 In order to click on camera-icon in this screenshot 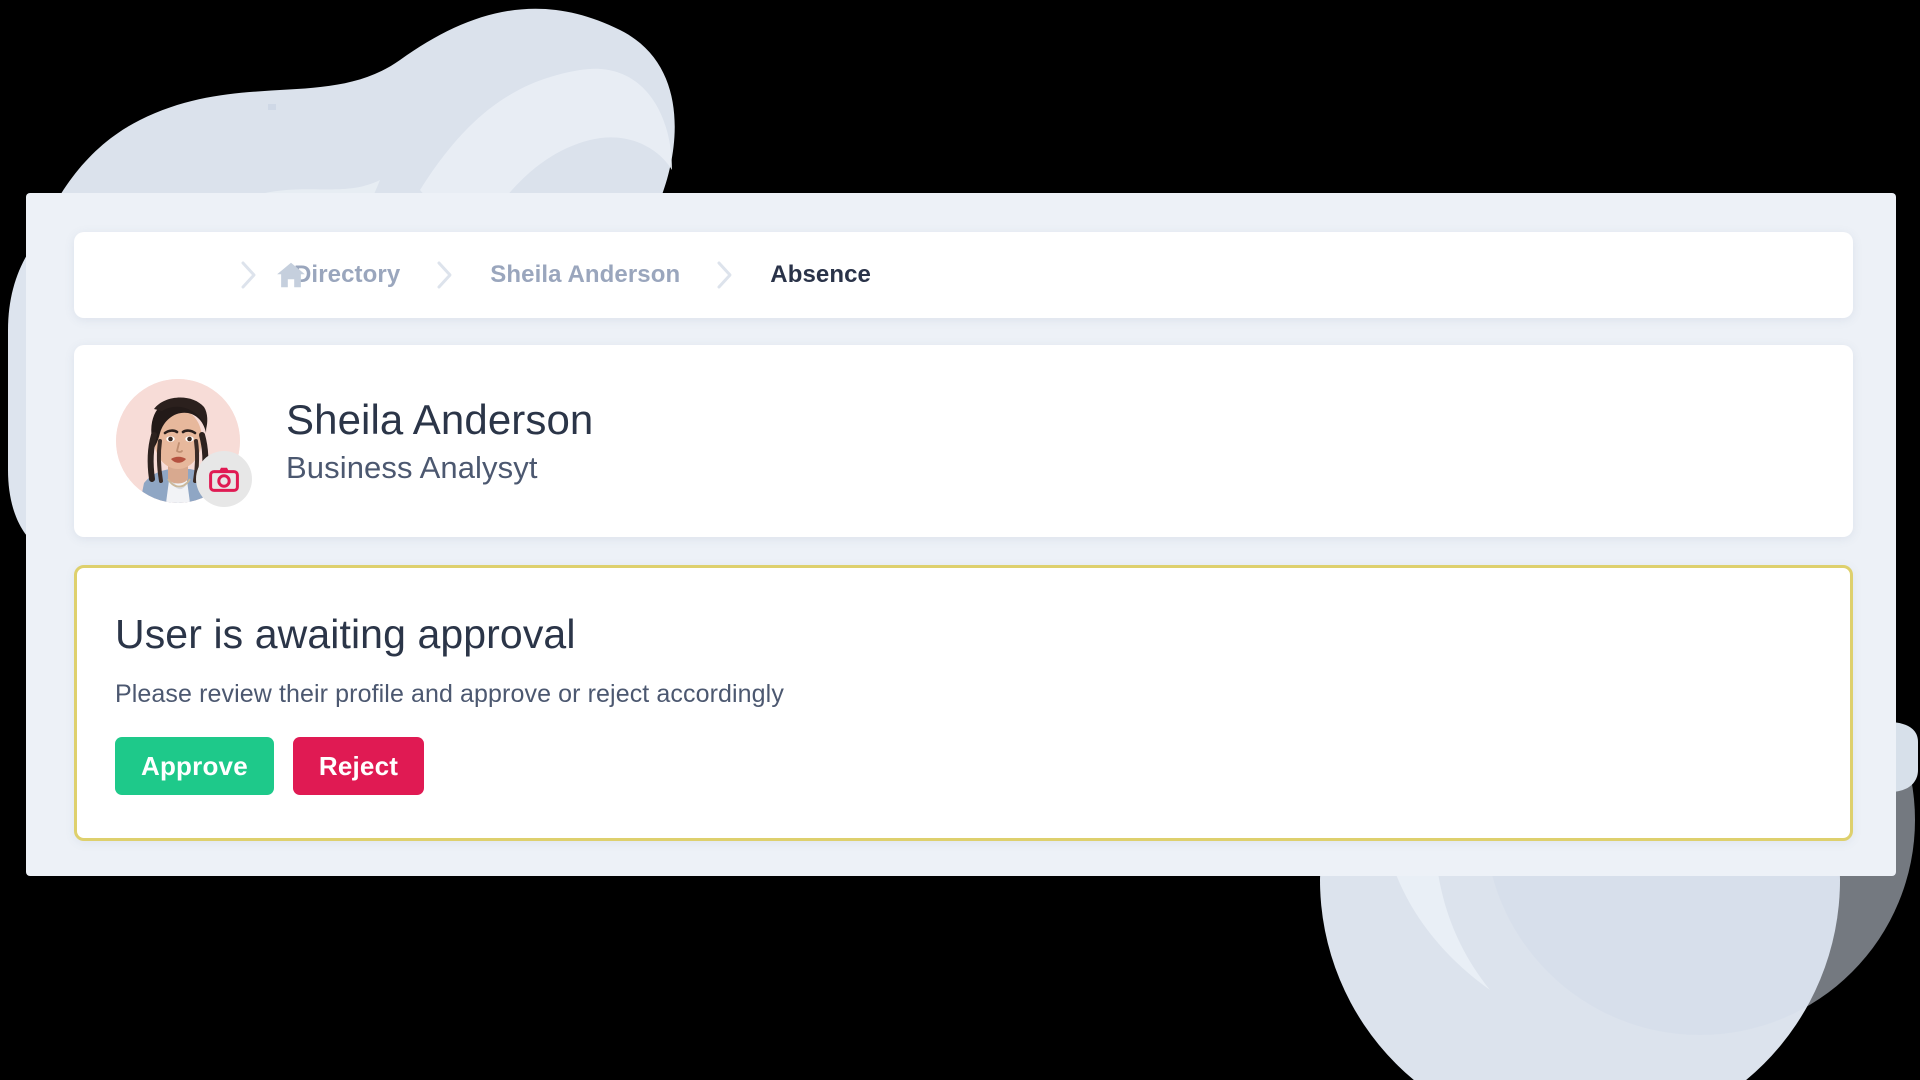, I will do `click(224, 479)`.